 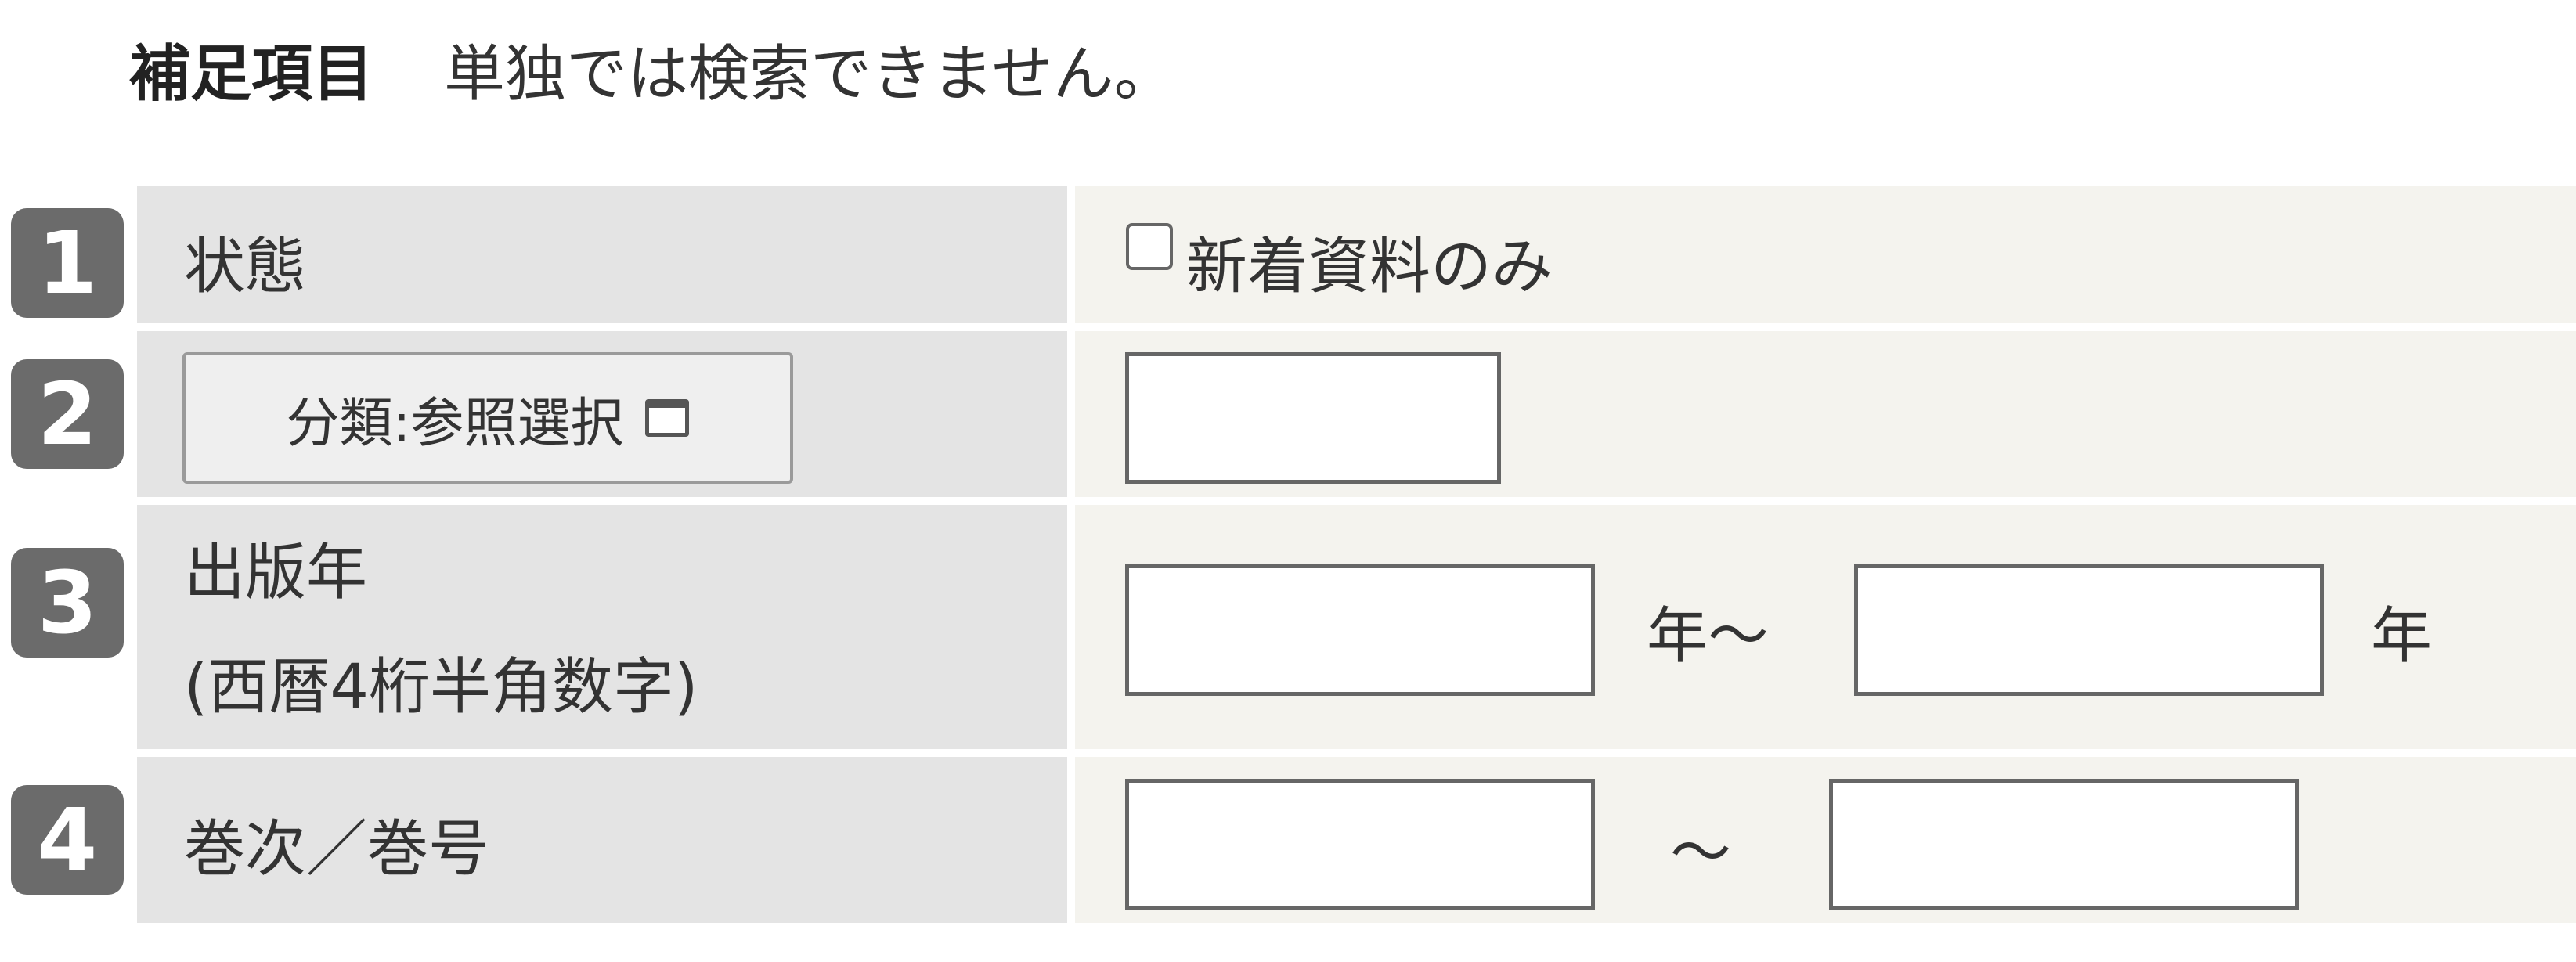 I want to click on value-cell: 年～ 年, so click(x=1825, y=627).